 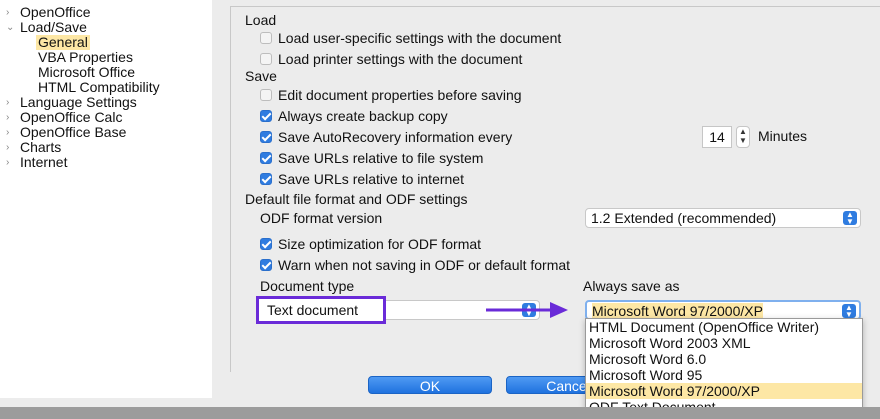 I want to click on ok-button: OK, so click(x=430, y=385).